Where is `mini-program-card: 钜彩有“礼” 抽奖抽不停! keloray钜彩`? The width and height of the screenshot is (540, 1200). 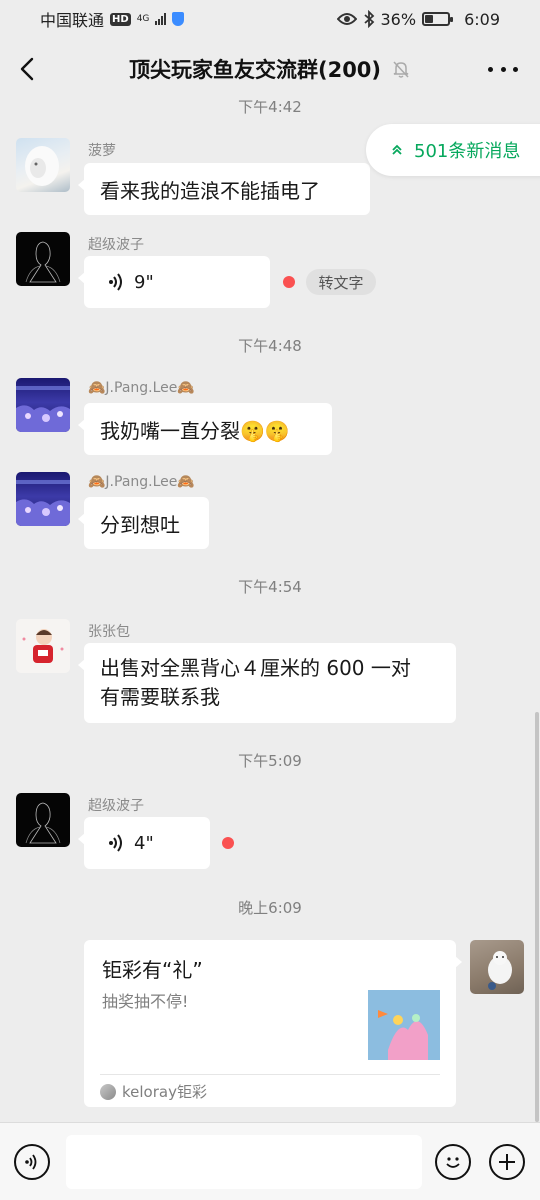
mini-program-card: 钜彩有“礼” 抽奖抽不停! keloray钜彩 is located at coordinates (273, 1023).